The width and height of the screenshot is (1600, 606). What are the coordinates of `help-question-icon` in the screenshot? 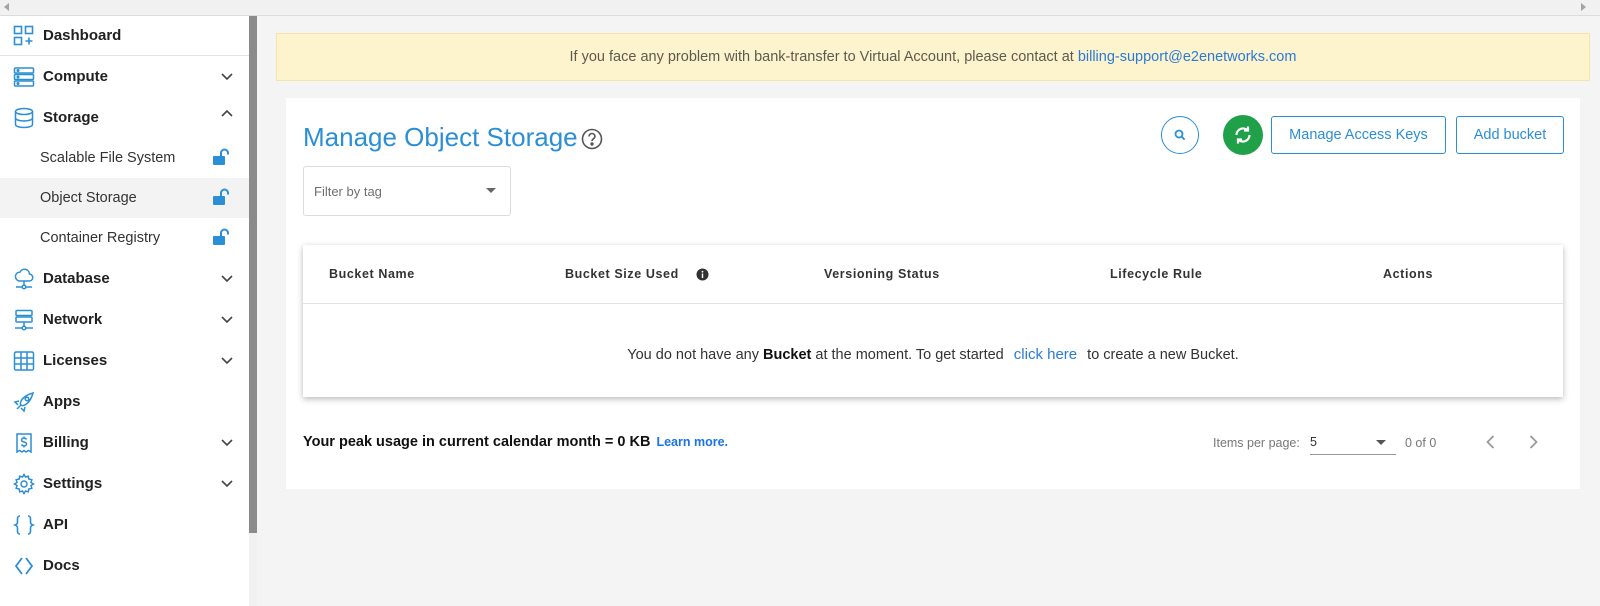 It's located at (592, 139).